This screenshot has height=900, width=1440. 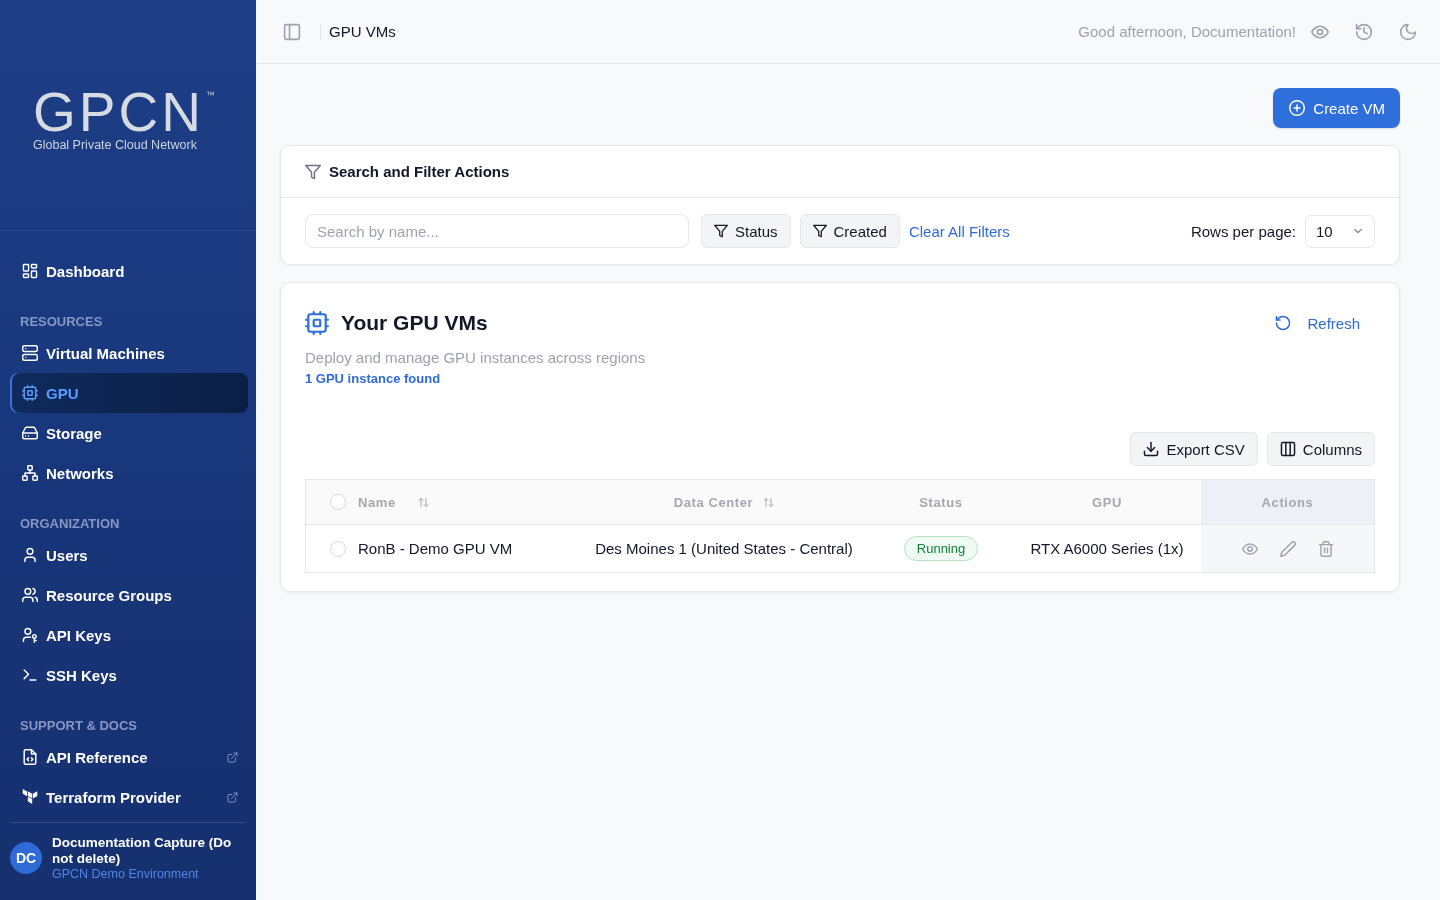 What do you see at coordinates (30, 433) in the screenshot?
I see `hard-drive-icon` at bounding box center [30, 433].